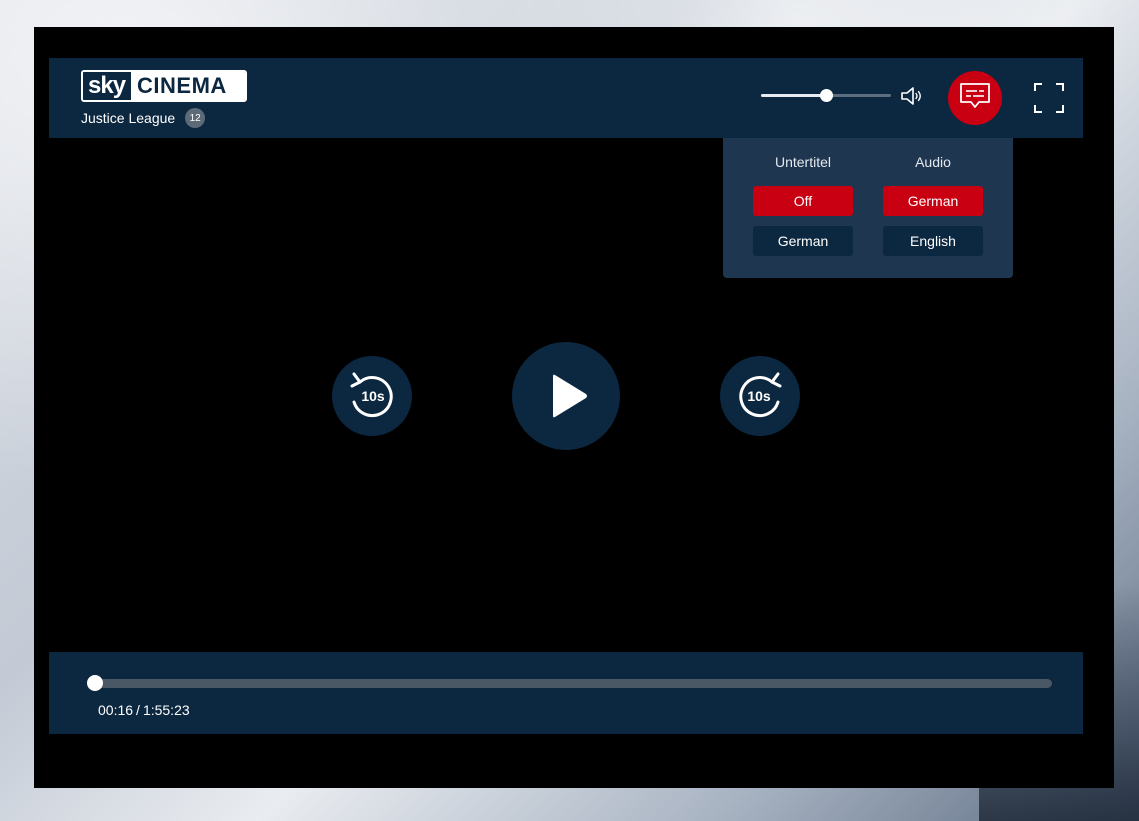 This screenshot has height=821, width=1139. I want to click on audio-option-german: German, so click(933, 201).